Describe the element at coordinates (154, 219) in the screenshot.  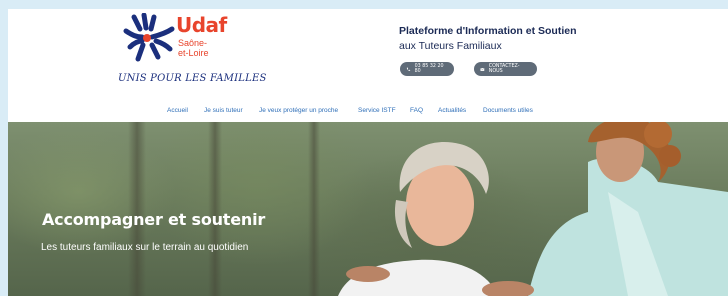
I see `hero-title: Accompagner et soutenir` at that location.